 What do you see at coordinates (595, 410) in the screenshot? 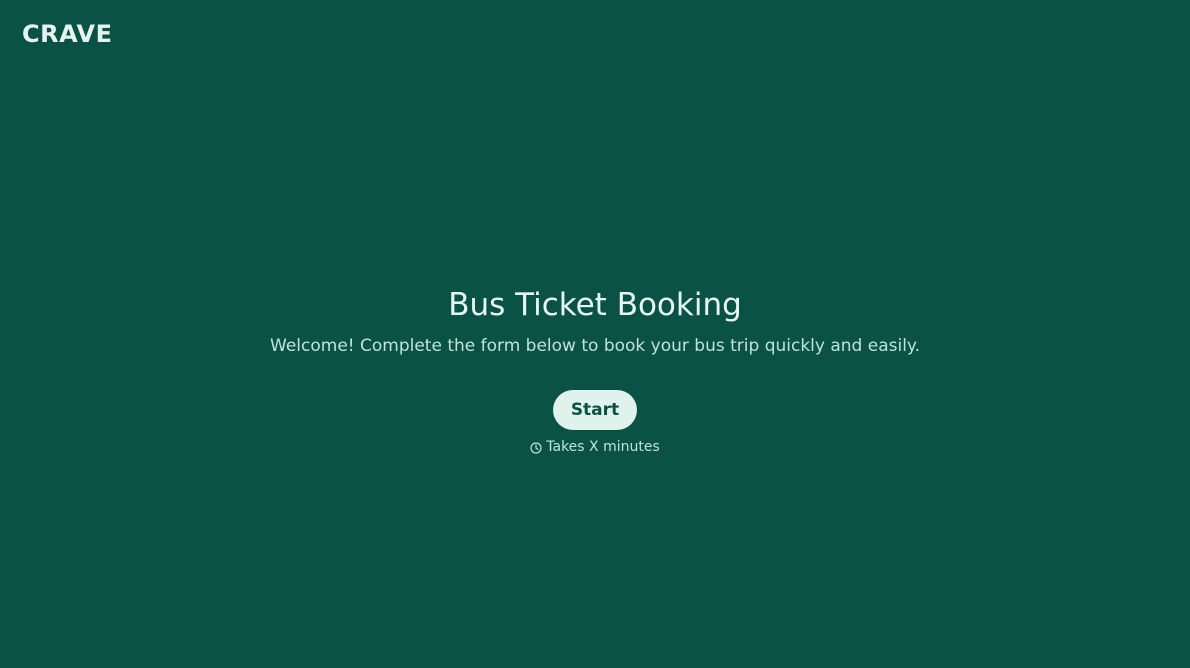
I see `start-button: Start` at bounding box center [595, 410].